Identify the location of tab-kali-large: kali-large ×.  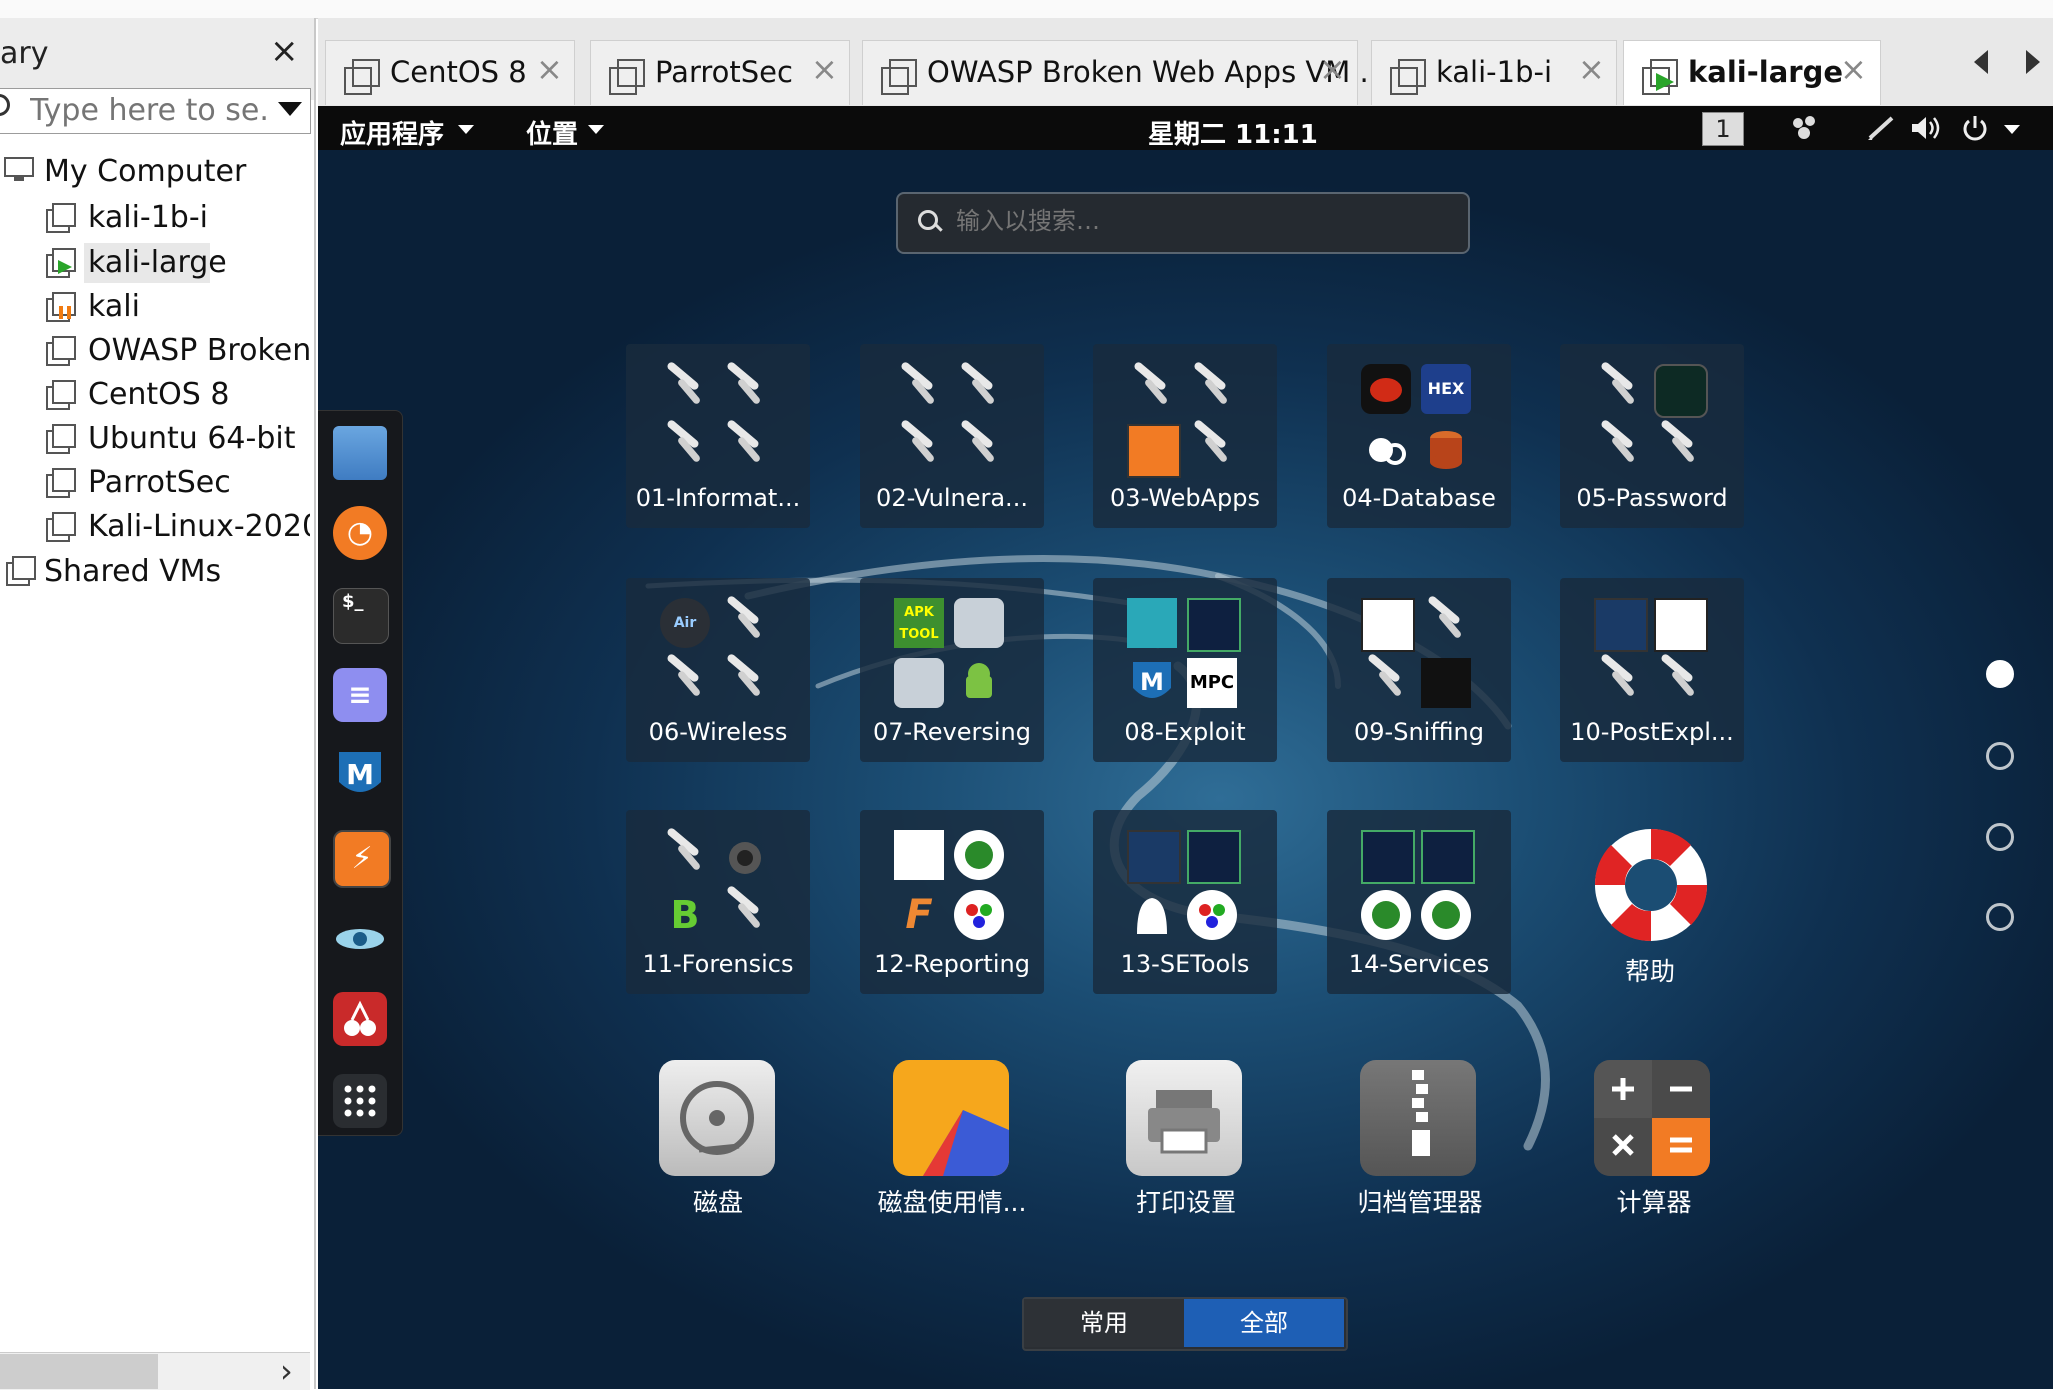
(1752, 72).